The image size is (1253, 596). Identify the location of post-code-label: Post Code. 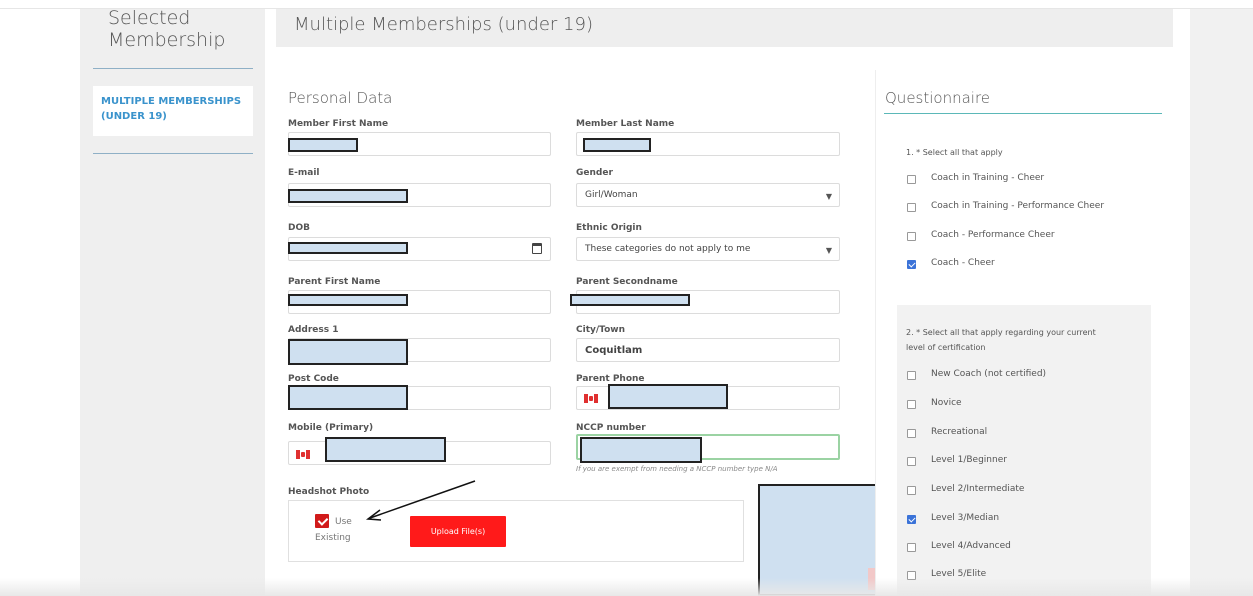
(313, 379).